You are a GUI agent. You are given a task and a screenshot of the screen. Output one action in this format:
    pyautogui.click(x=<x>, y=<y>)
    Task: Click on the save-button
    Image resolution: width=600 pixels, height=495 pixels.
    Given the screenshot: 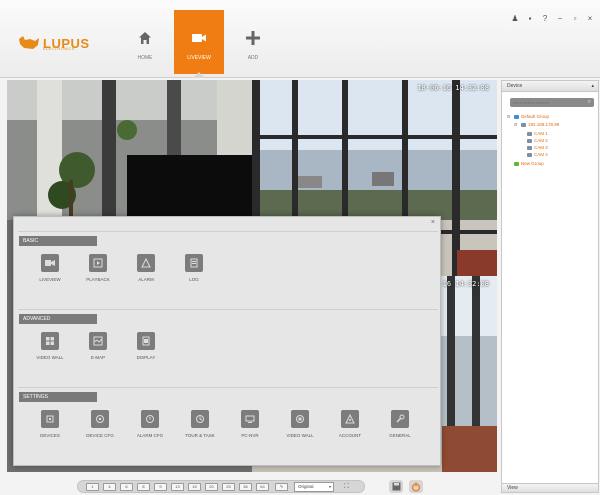 What is the action you would take?
    pyautogui.click(x=396, y=486)
    